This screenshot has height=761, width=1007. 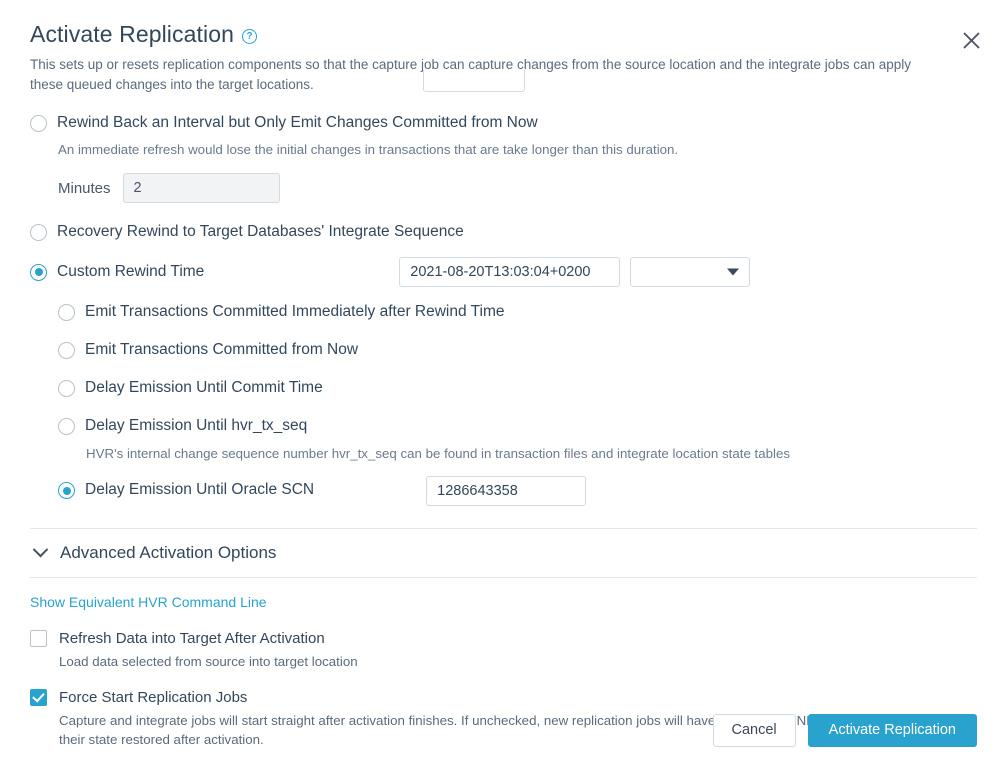 I want to click on option-label: Delay Emission Until hvr_tx_seq, so click(x=196, y=425).